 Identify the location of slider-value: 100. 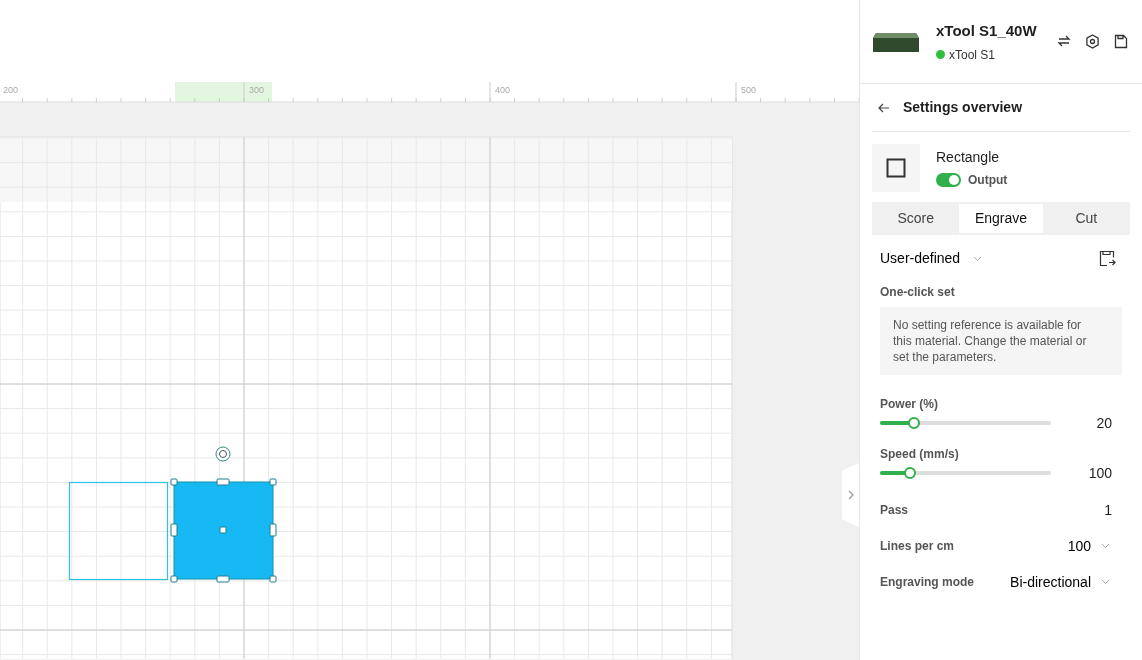
(1100, 473).